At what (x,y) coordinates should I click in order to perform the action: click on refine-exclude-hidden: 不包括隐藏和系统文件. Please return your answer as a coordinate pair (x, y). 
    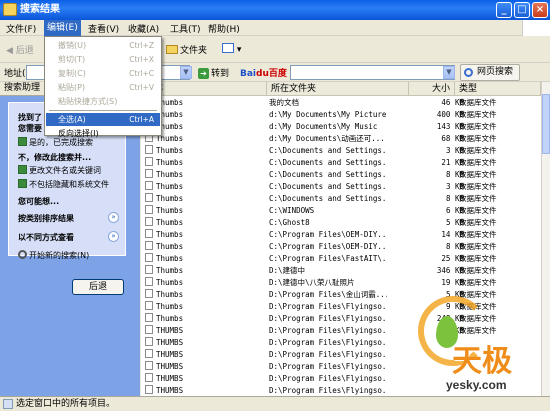
    Looking at the image, I should click on (63, 184).